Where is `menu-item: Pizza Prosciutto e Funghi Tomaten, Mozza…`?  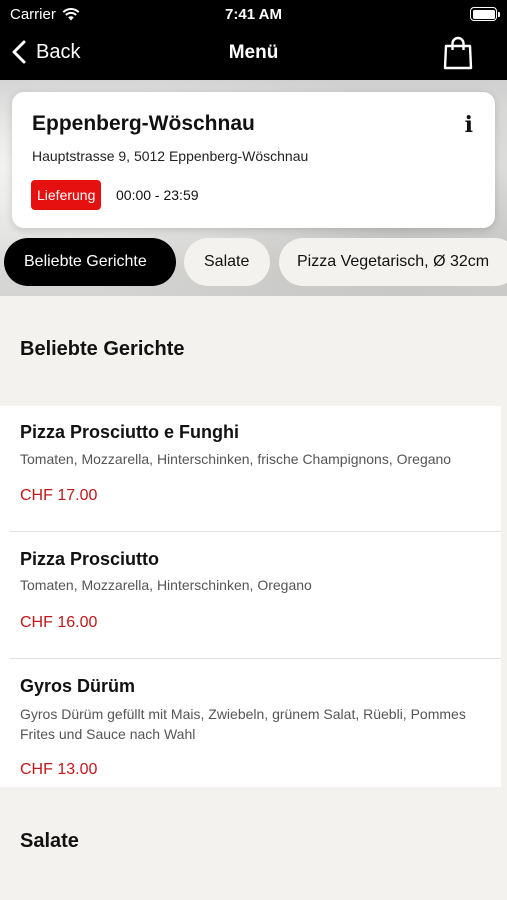 menu-item: Pizza Prosciutto e Funghi Tomaten, Mozza… is located at coordinates (250, 469).